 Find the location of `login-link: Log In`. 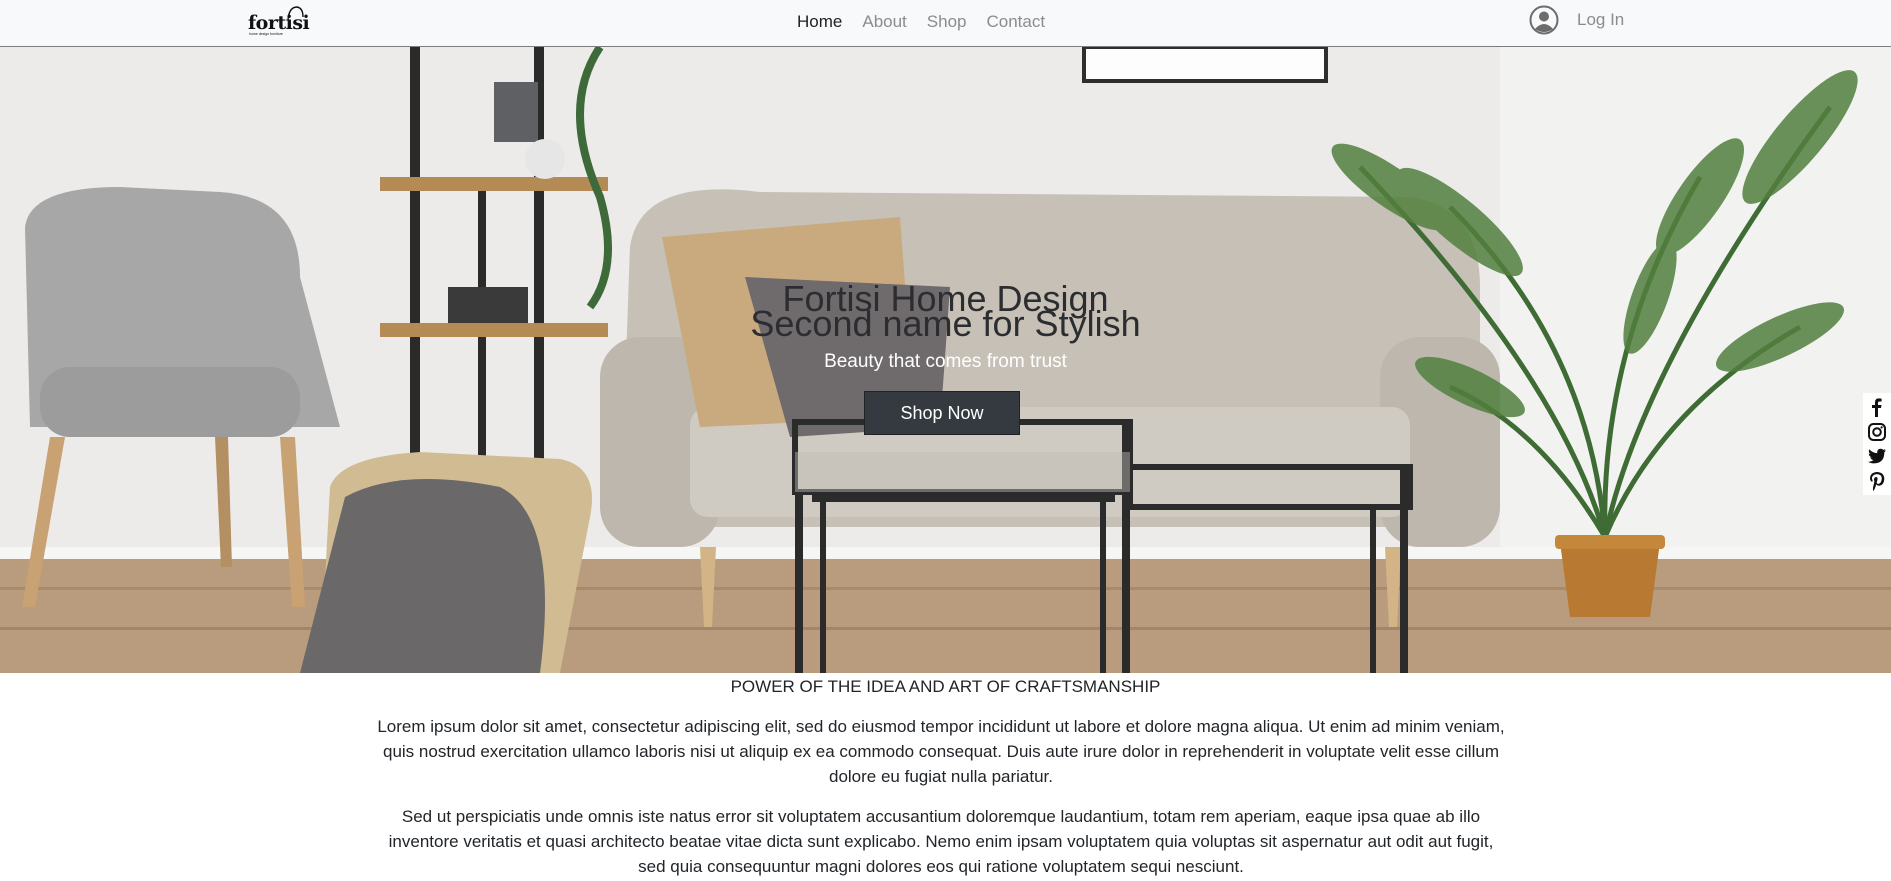

login-link: Log In is located at coordinates (1600, 20).